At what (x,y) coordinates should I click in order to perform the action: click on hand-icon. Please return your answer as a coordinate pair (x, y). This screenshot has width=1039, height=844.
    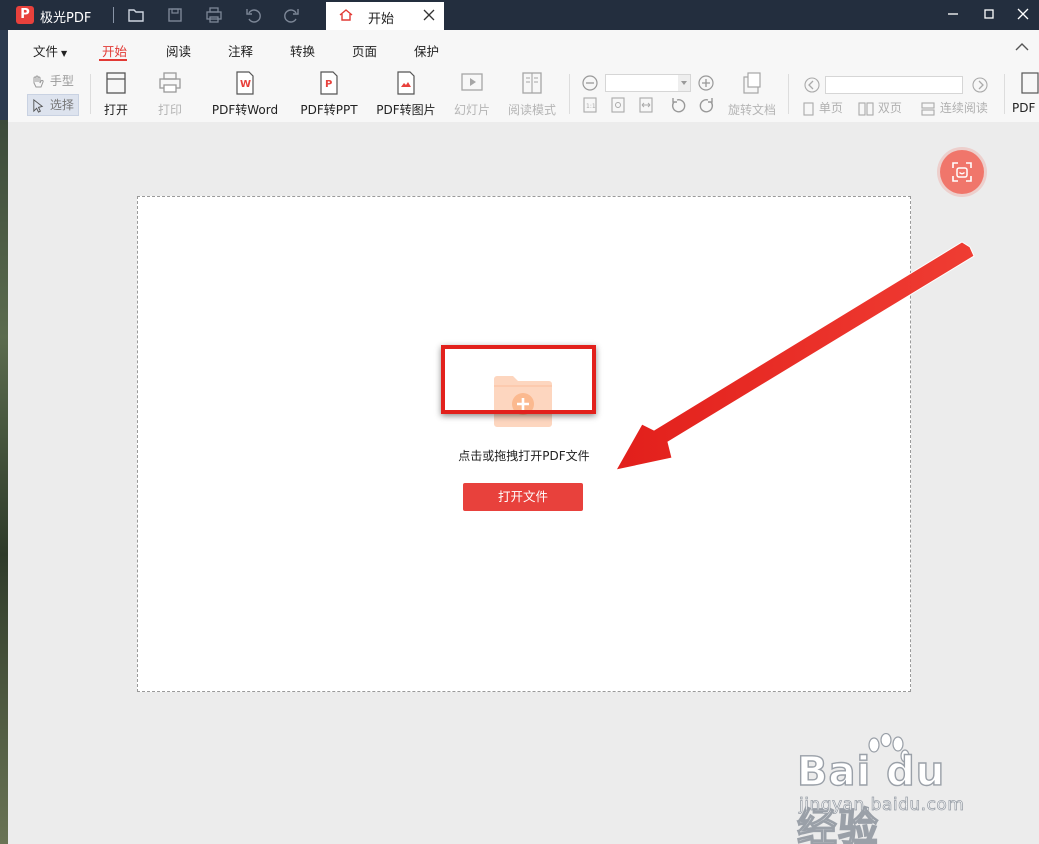
    Looking at the image, I should click on (38, 81).